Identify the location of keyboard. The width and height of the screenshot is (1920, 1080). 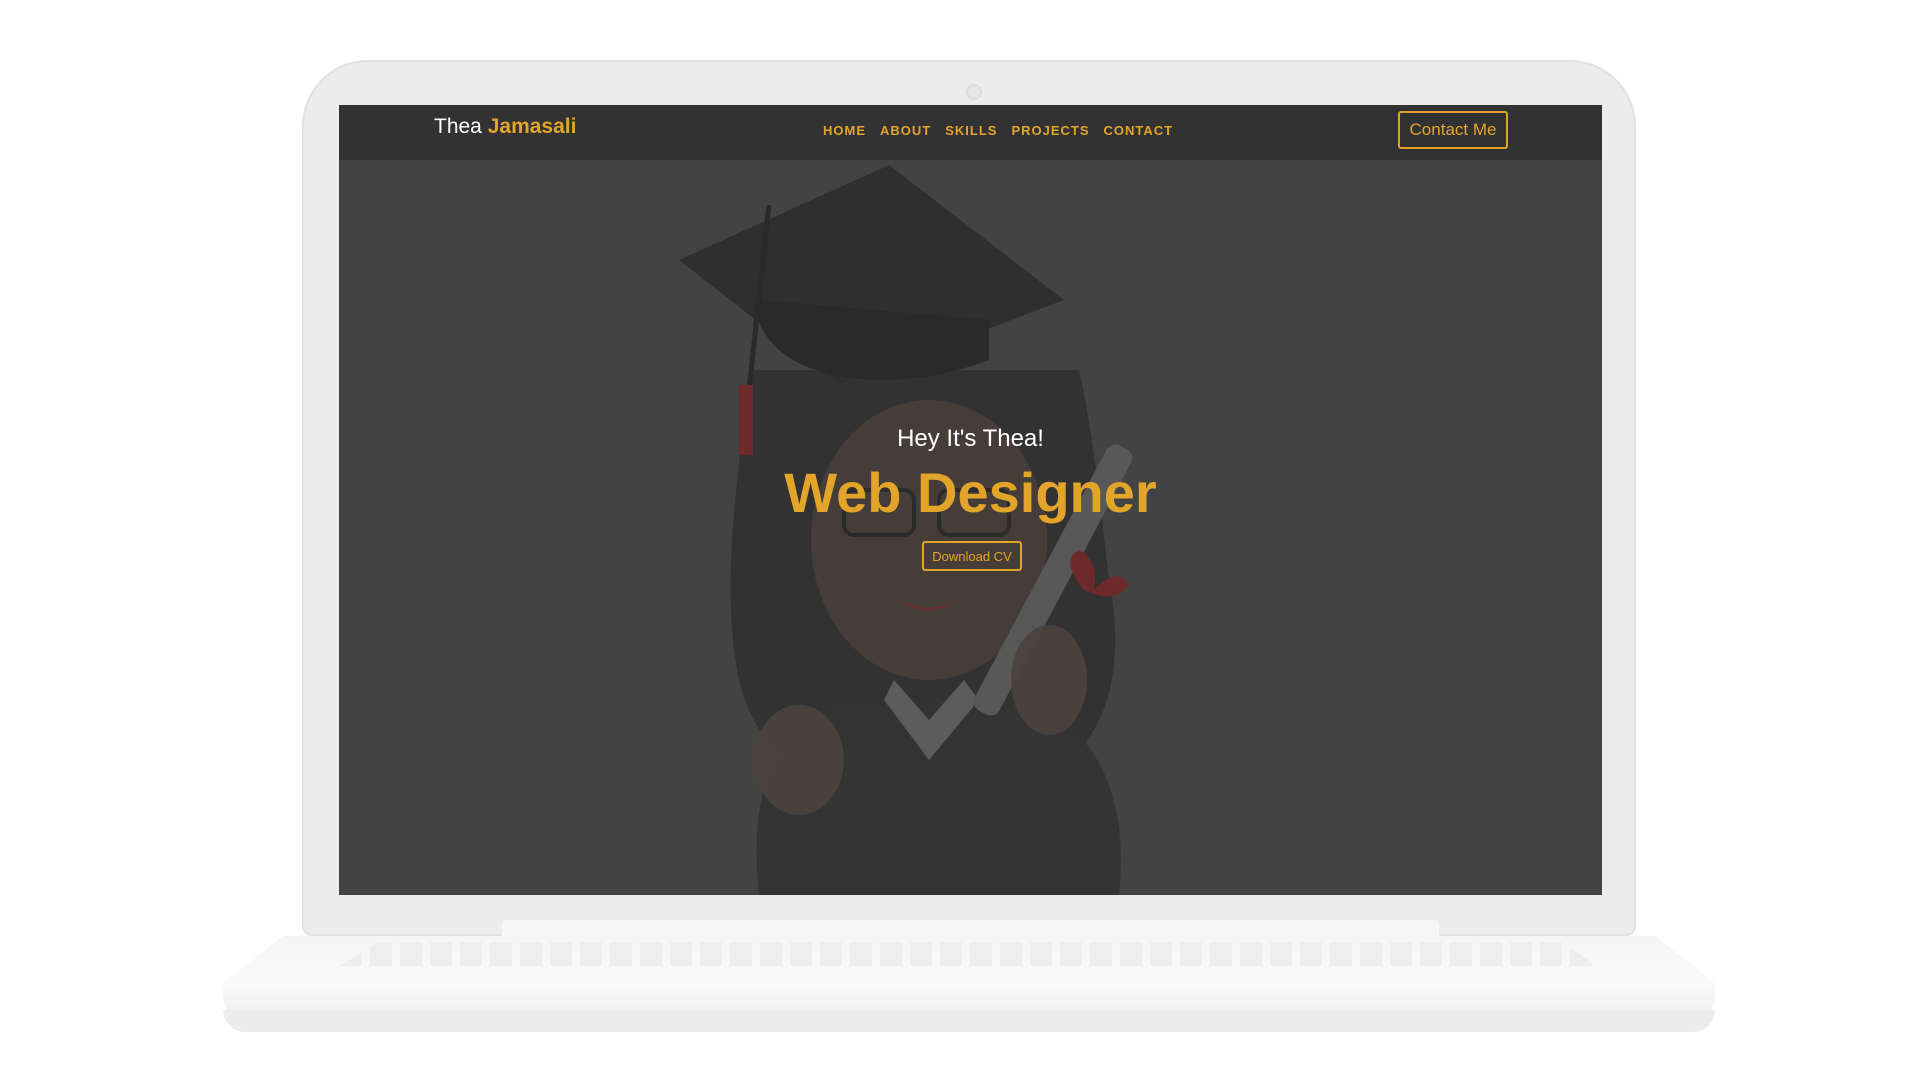
(969, 954).